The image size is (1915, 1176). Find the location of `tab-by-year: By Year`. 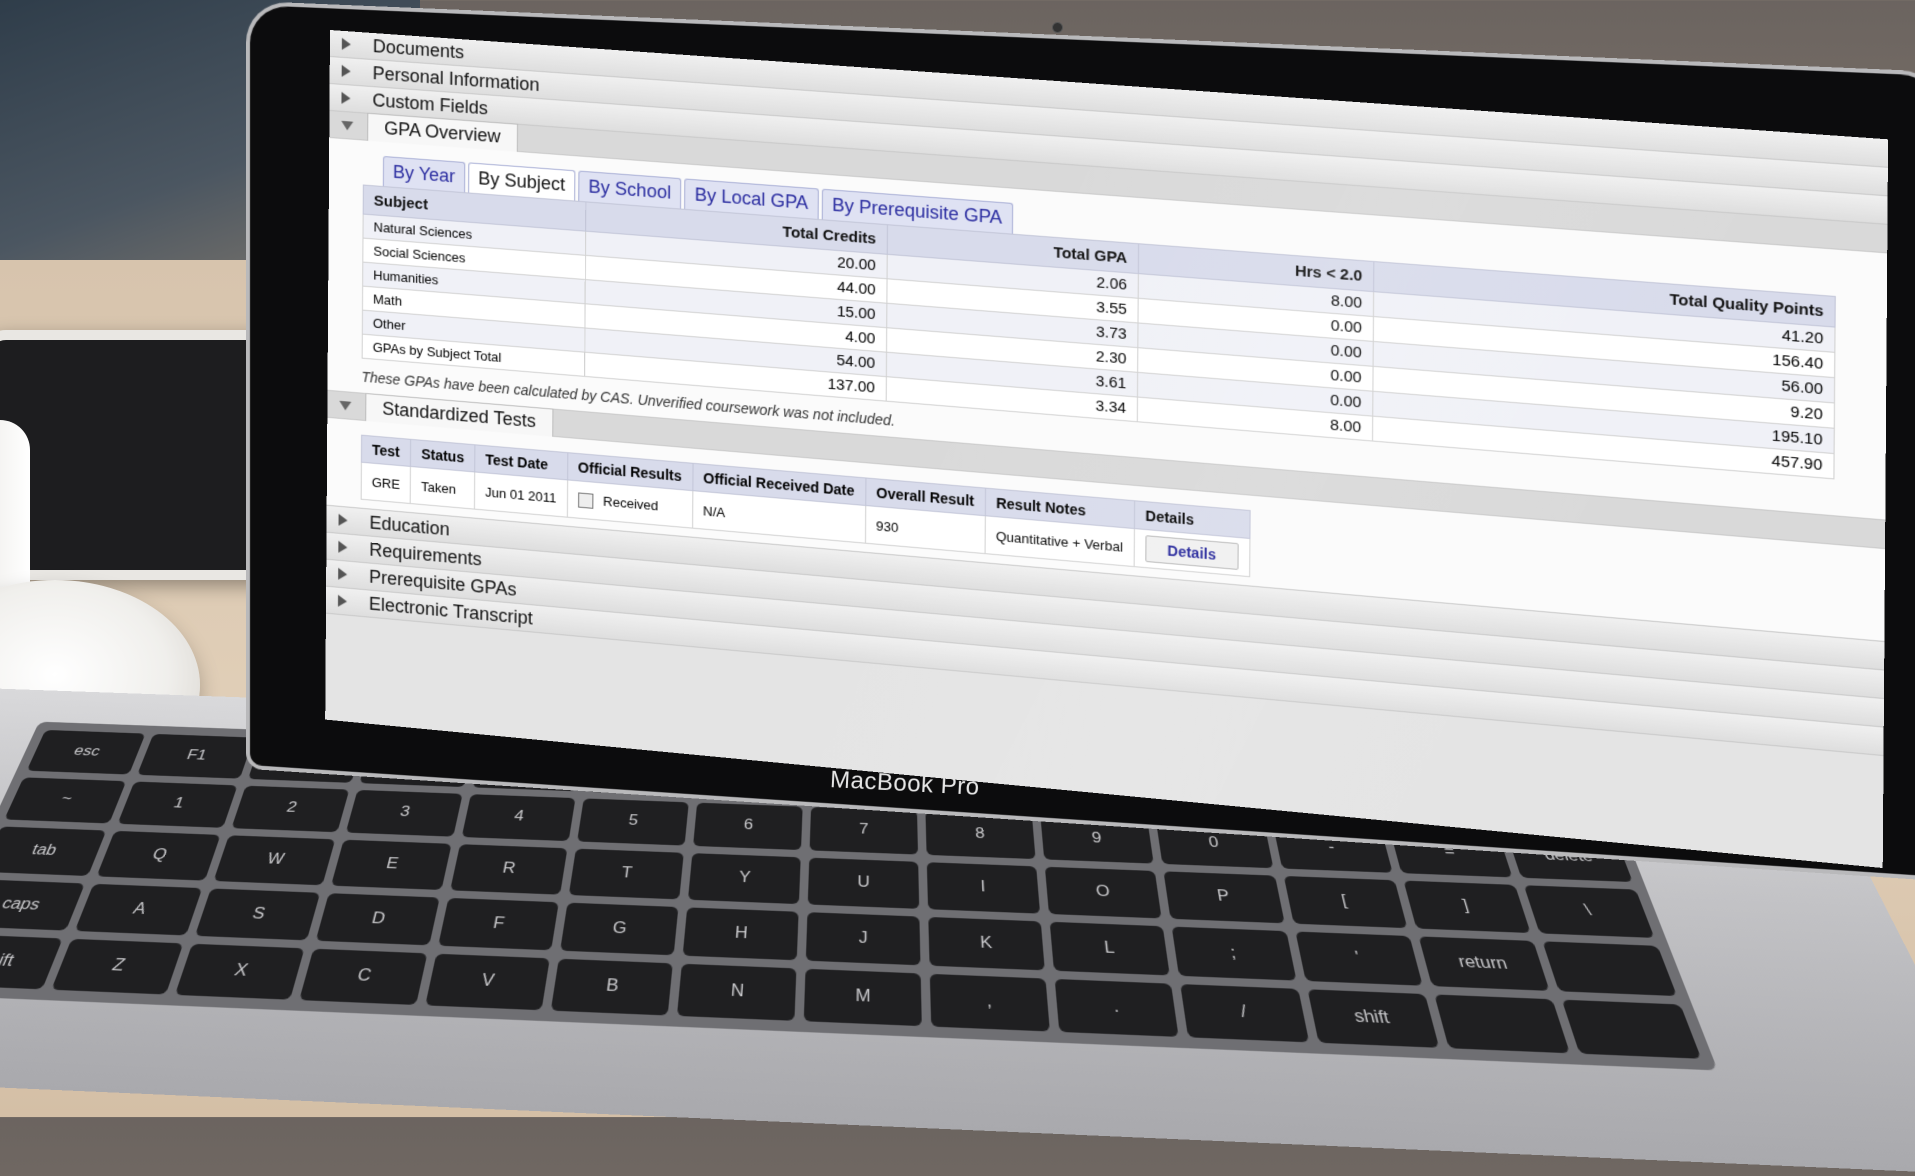

tab-by-year: By Year is located at coordinates (424, 174).